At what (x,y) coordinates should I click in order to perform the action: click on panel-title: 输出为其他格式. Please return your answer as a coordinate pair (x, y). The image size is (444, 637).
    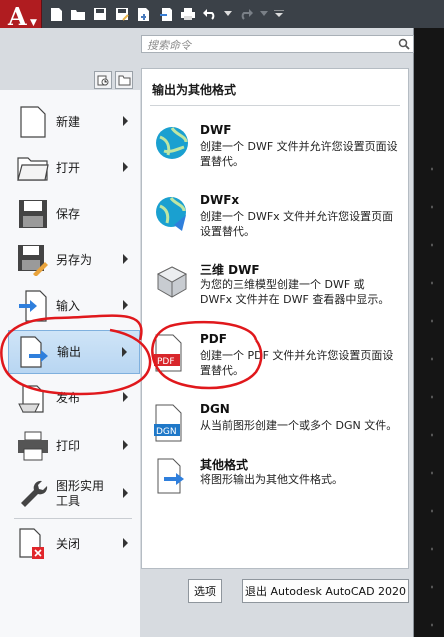
    Looking at the image, I should click on (194, 90).